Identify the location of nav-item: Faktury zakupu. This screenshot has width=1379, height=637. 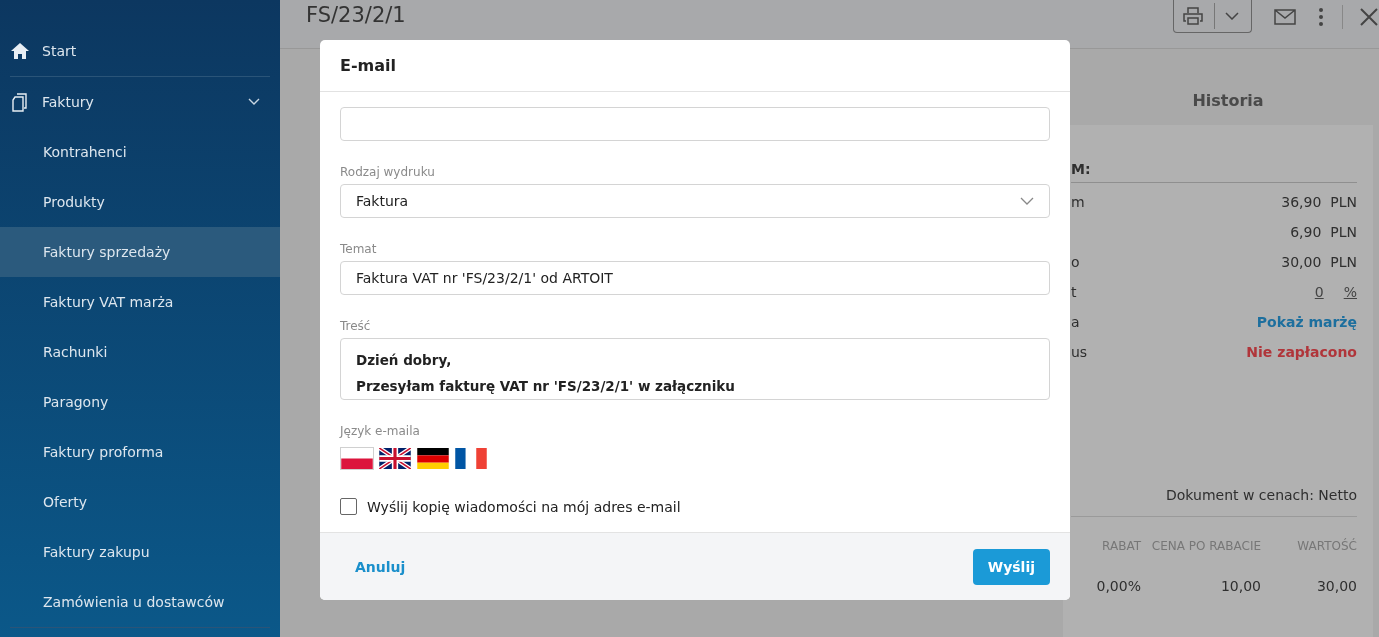
(140, 552).